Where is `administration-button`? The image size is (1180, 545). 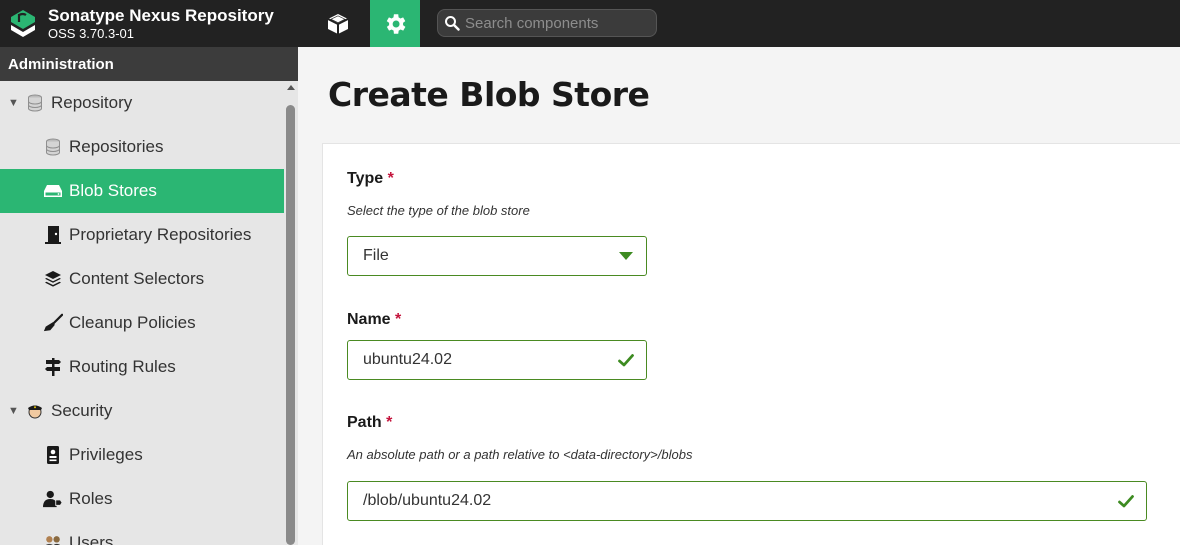 administration-button is located at coordinates (395, 23).